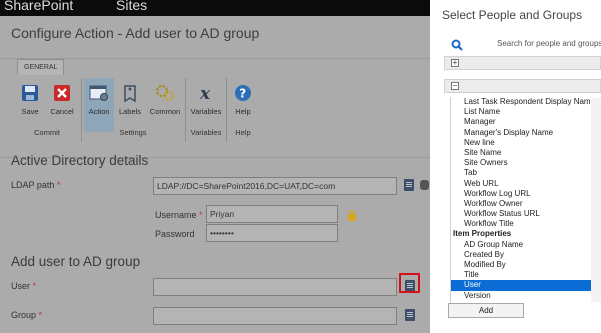 The image size is (601, 333). I want to click on labels-icon, so click(130, 93).